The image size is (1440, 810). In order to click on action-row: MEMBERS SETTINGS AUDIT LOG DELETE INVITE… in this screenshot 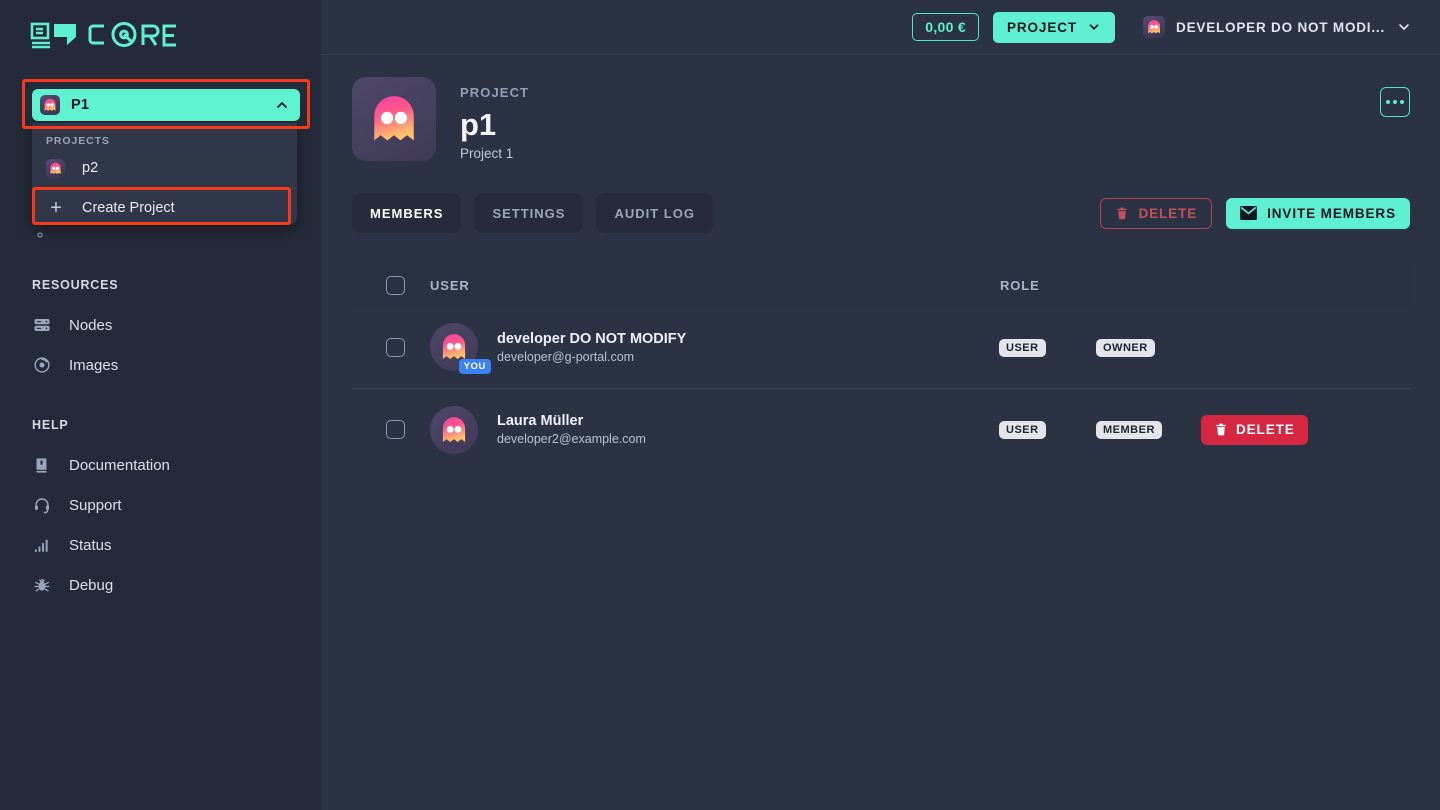, I will do `click(881, 213)`.